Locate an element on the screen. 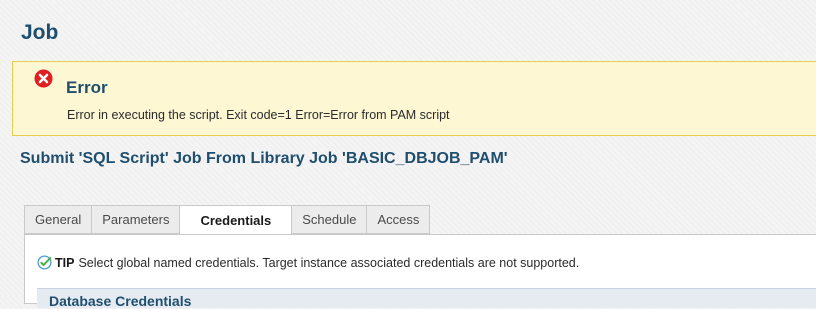  tab-access: Access is located at coordinates (399, 219).